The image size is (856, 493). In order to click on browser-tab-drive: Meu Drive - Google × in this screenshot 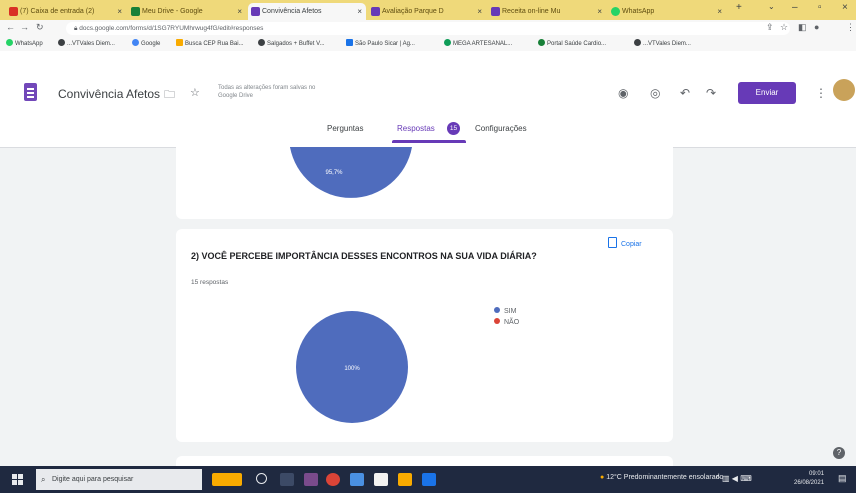, I will do `click(187, 11)`.